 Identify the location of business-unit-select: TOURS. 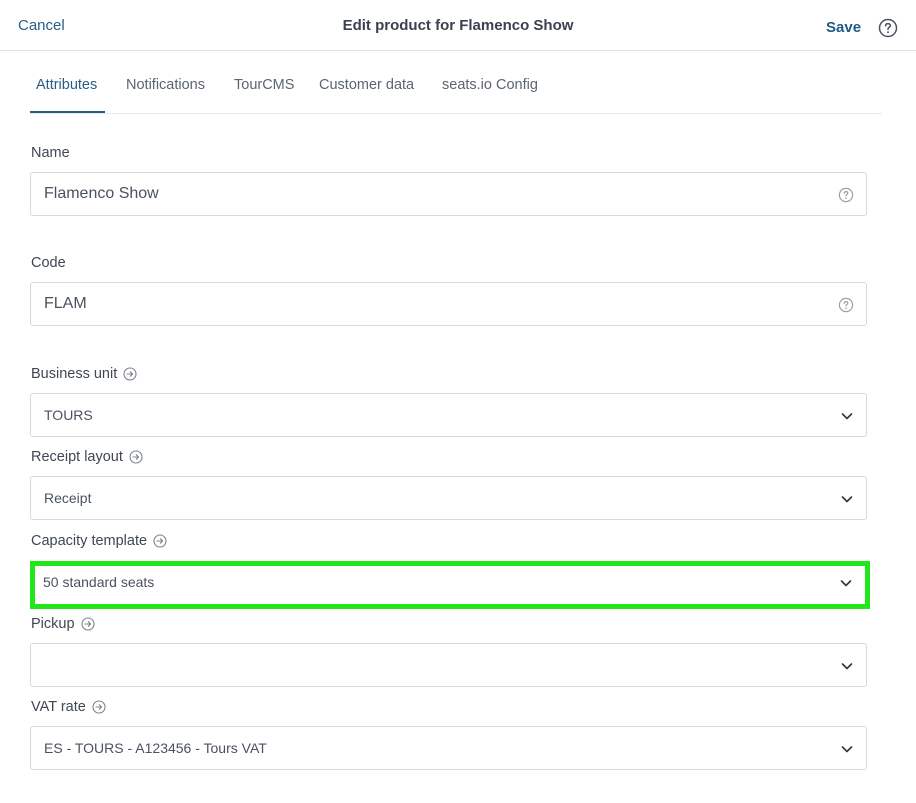
(448, 415).